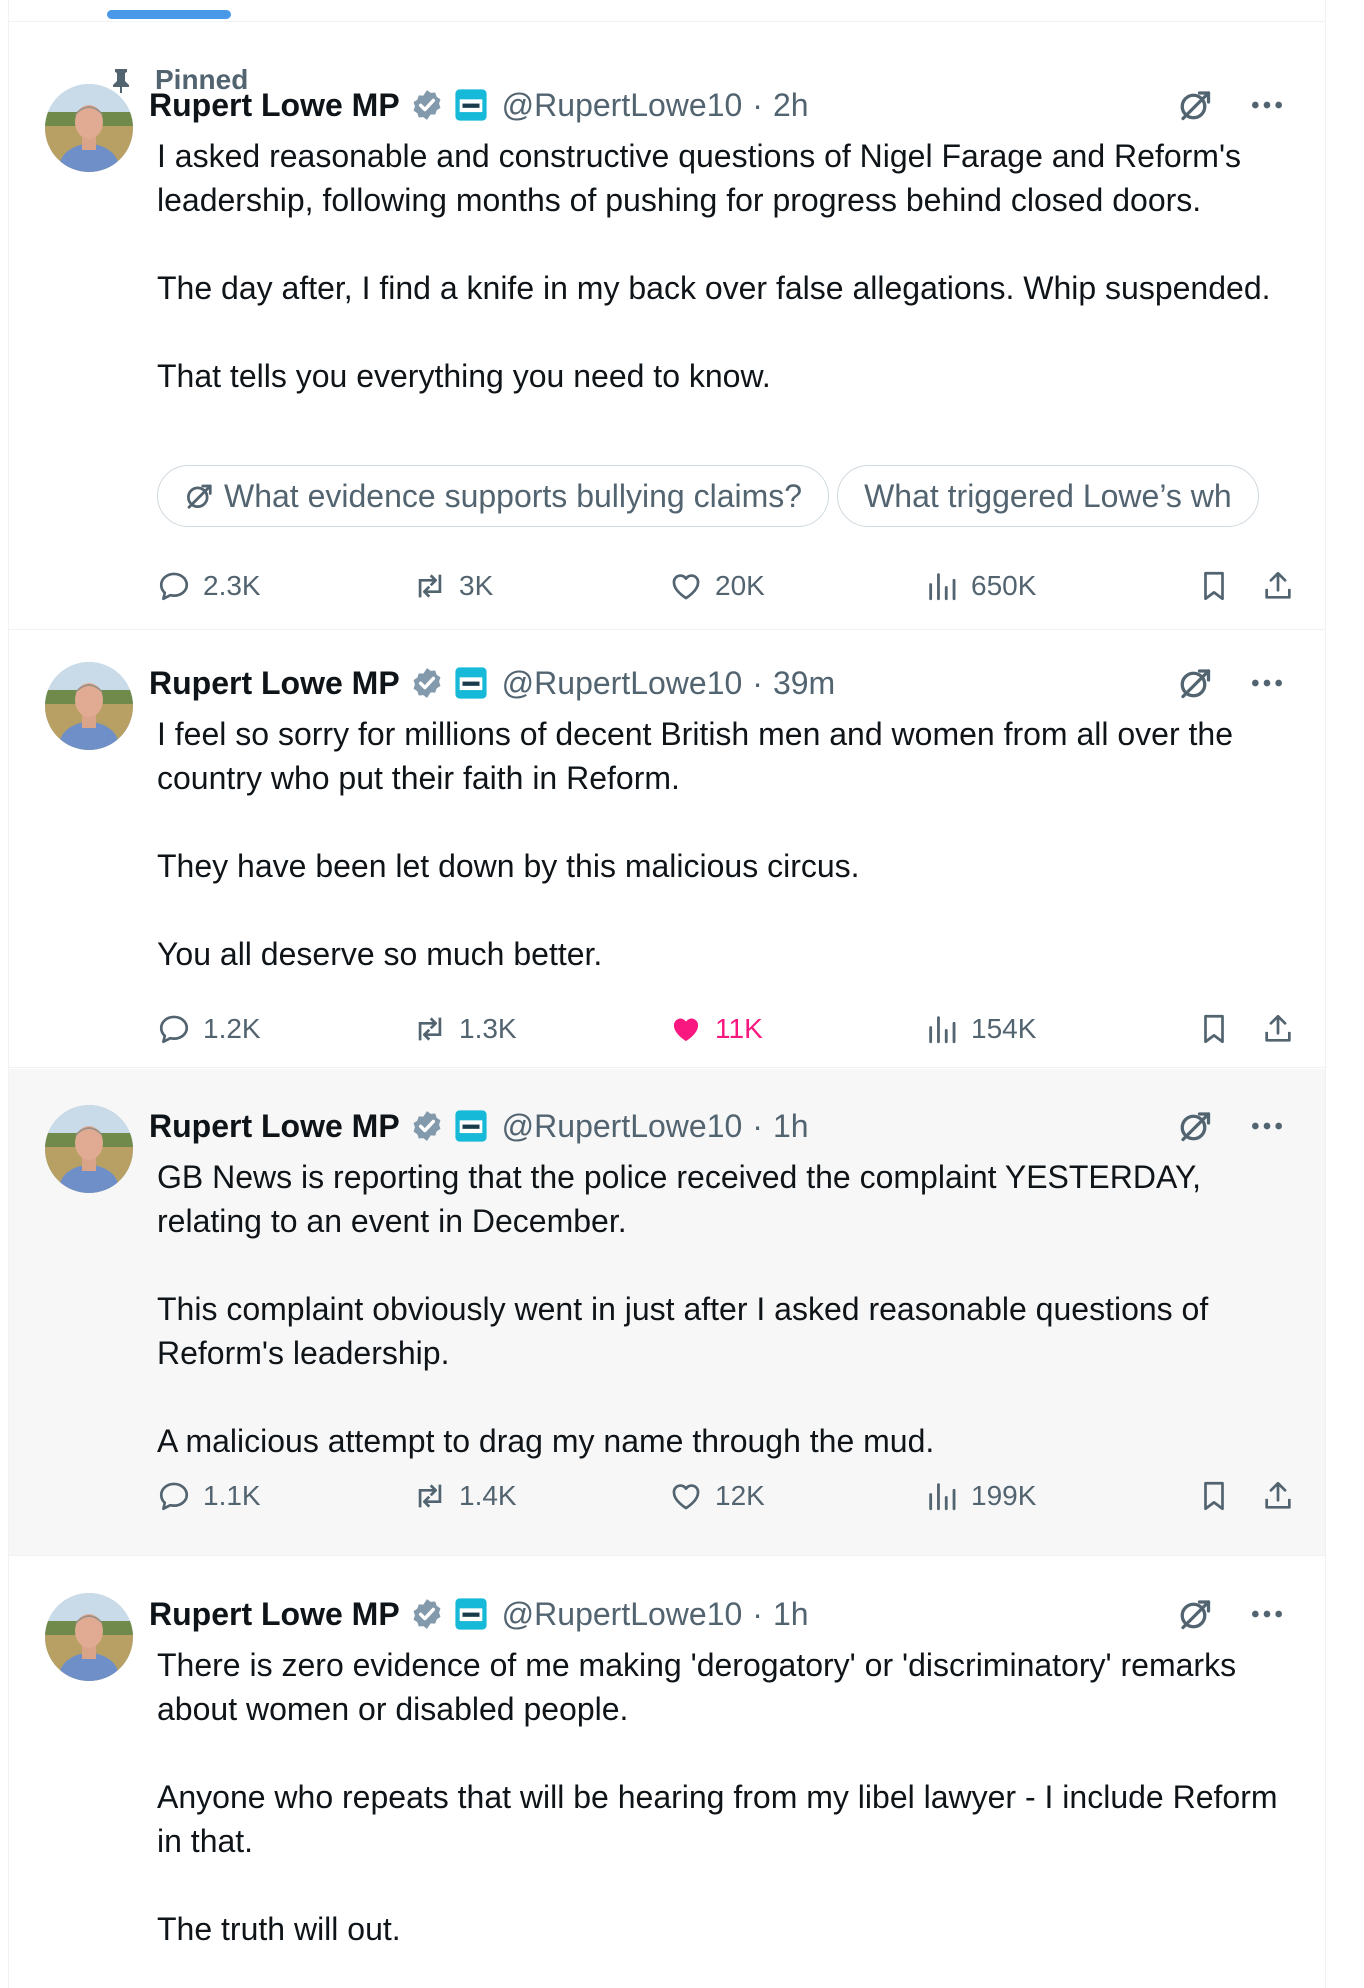 The image size is (1364, 1988). Describe the element at coordinates (493, 496) in the screenshot. I see `grok-suggestion-chip: What evidence supports bullying claims?` at that location.